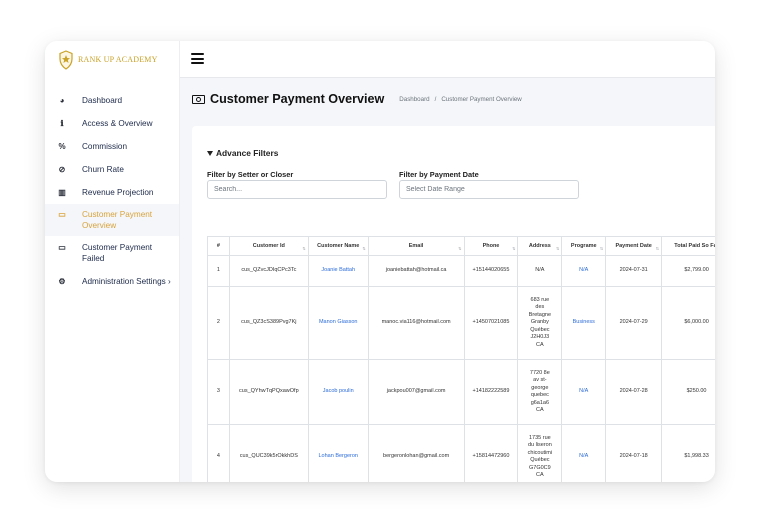 The image size is (760, 531). I want to click on date-range-input, so click(489, 189).